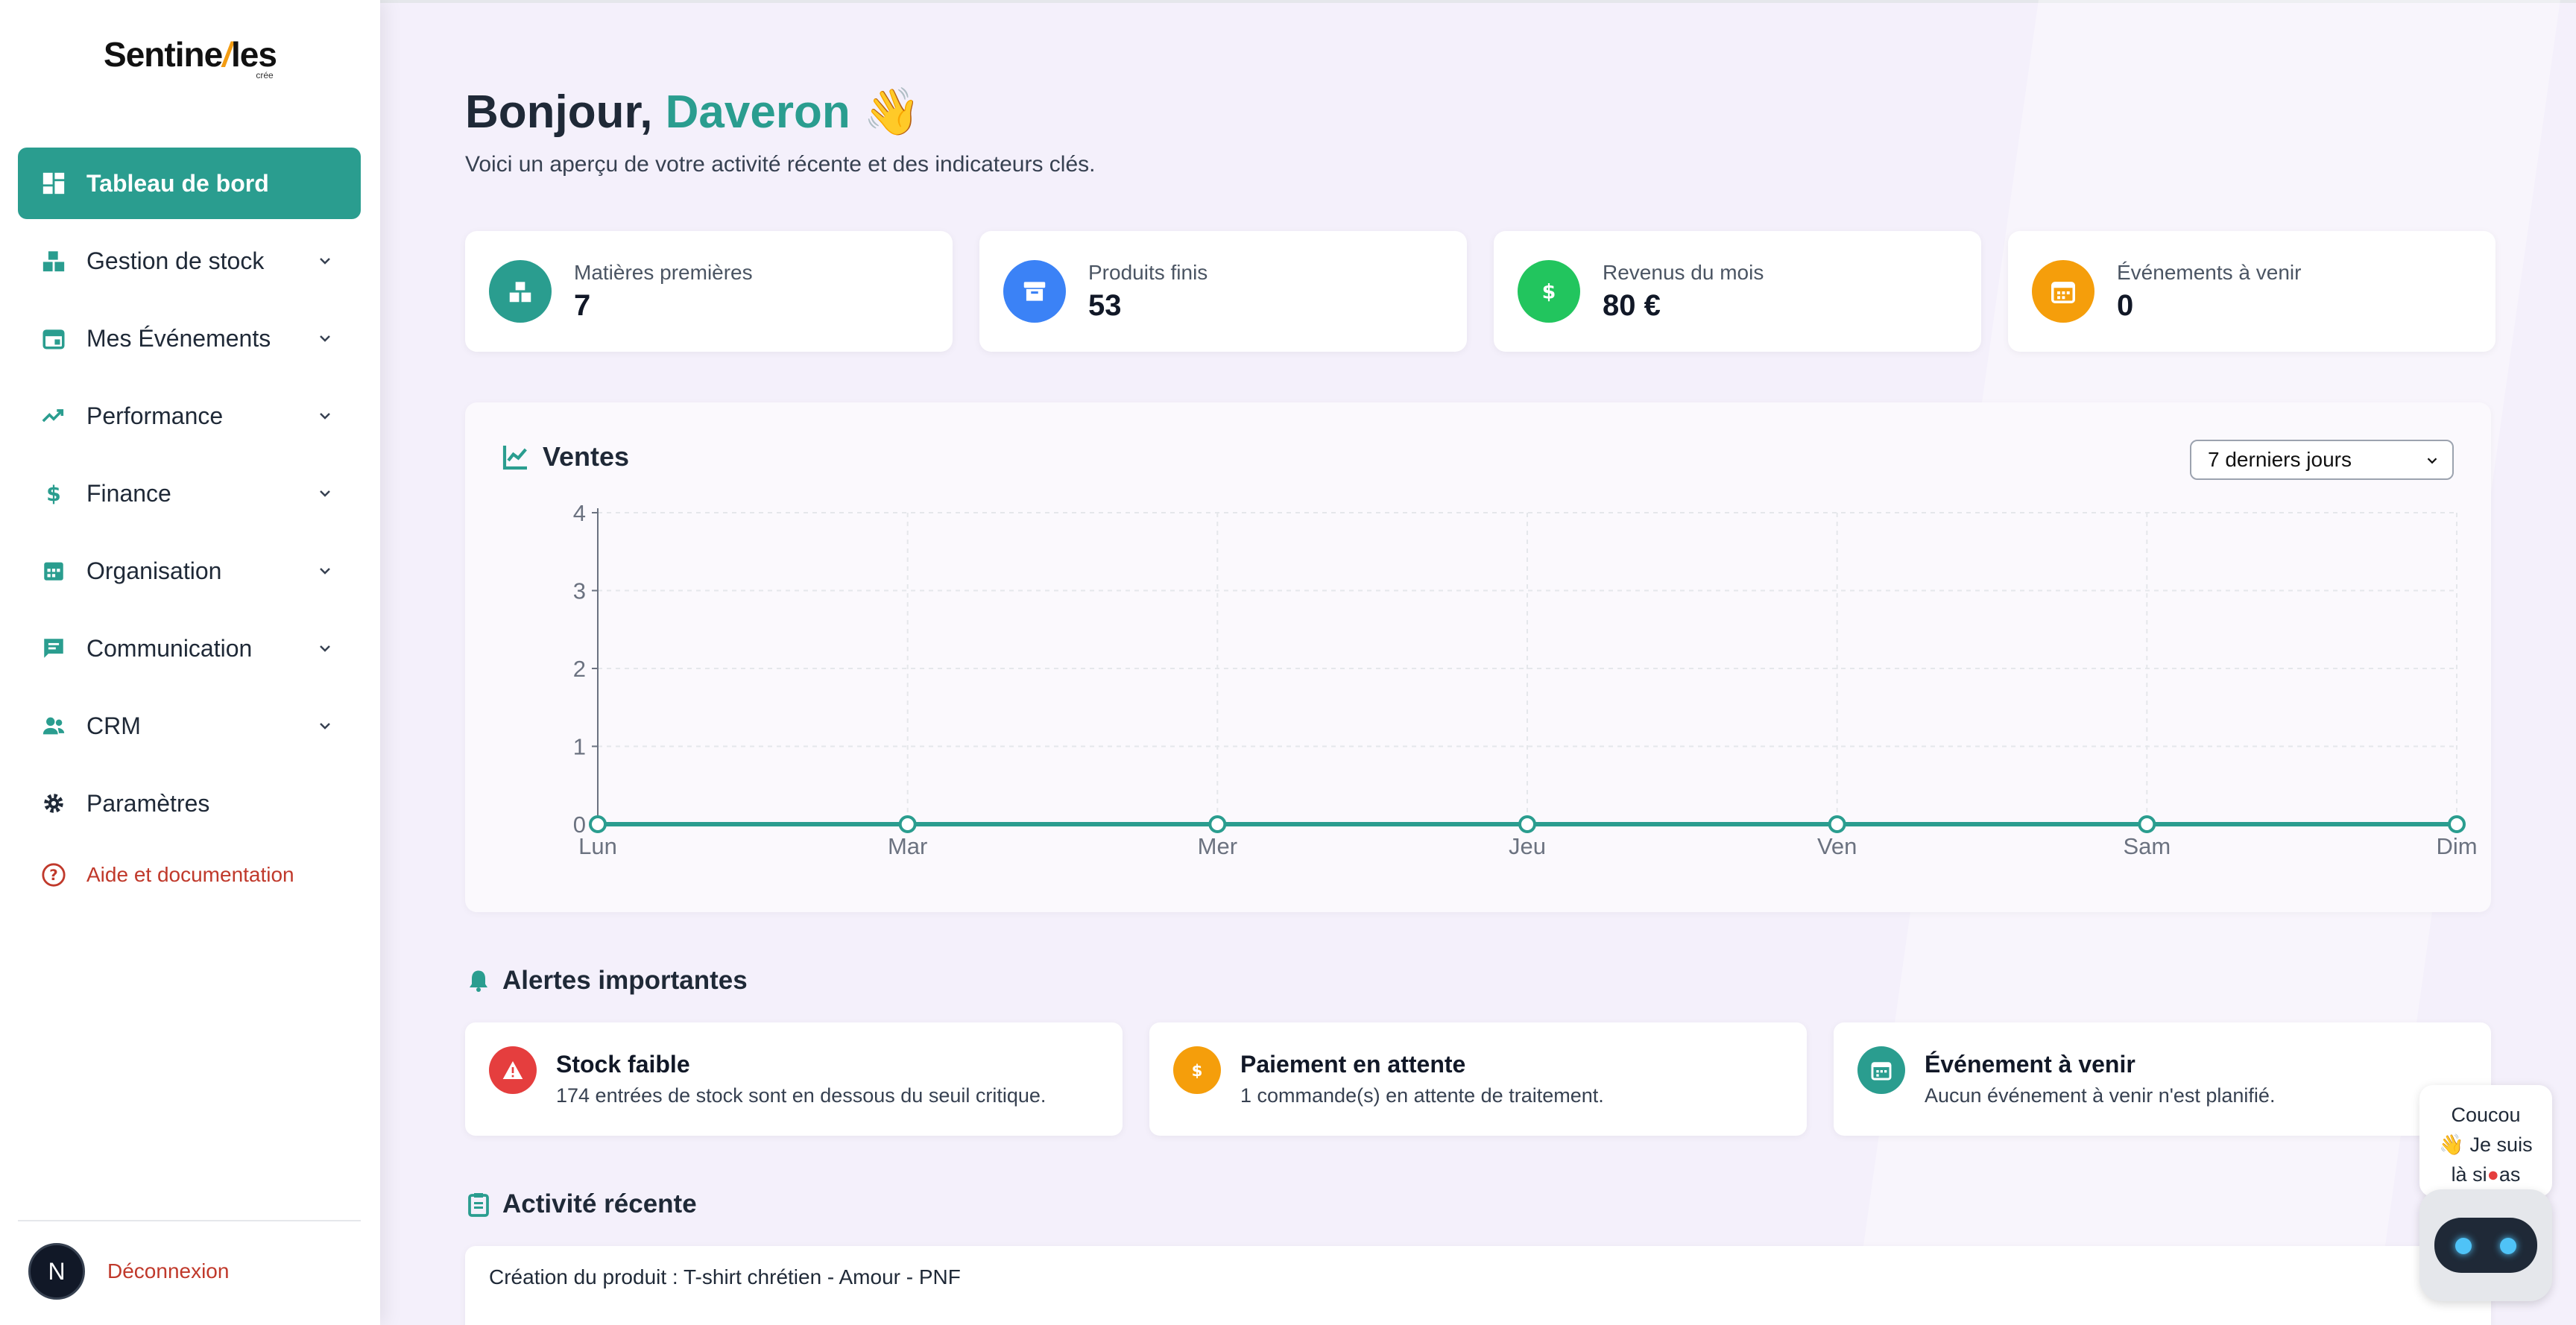  What do you see at coordinates (663, 272) in the screenshot?
I see `stat-label: Matières premières` at bounding box center [663, 272].